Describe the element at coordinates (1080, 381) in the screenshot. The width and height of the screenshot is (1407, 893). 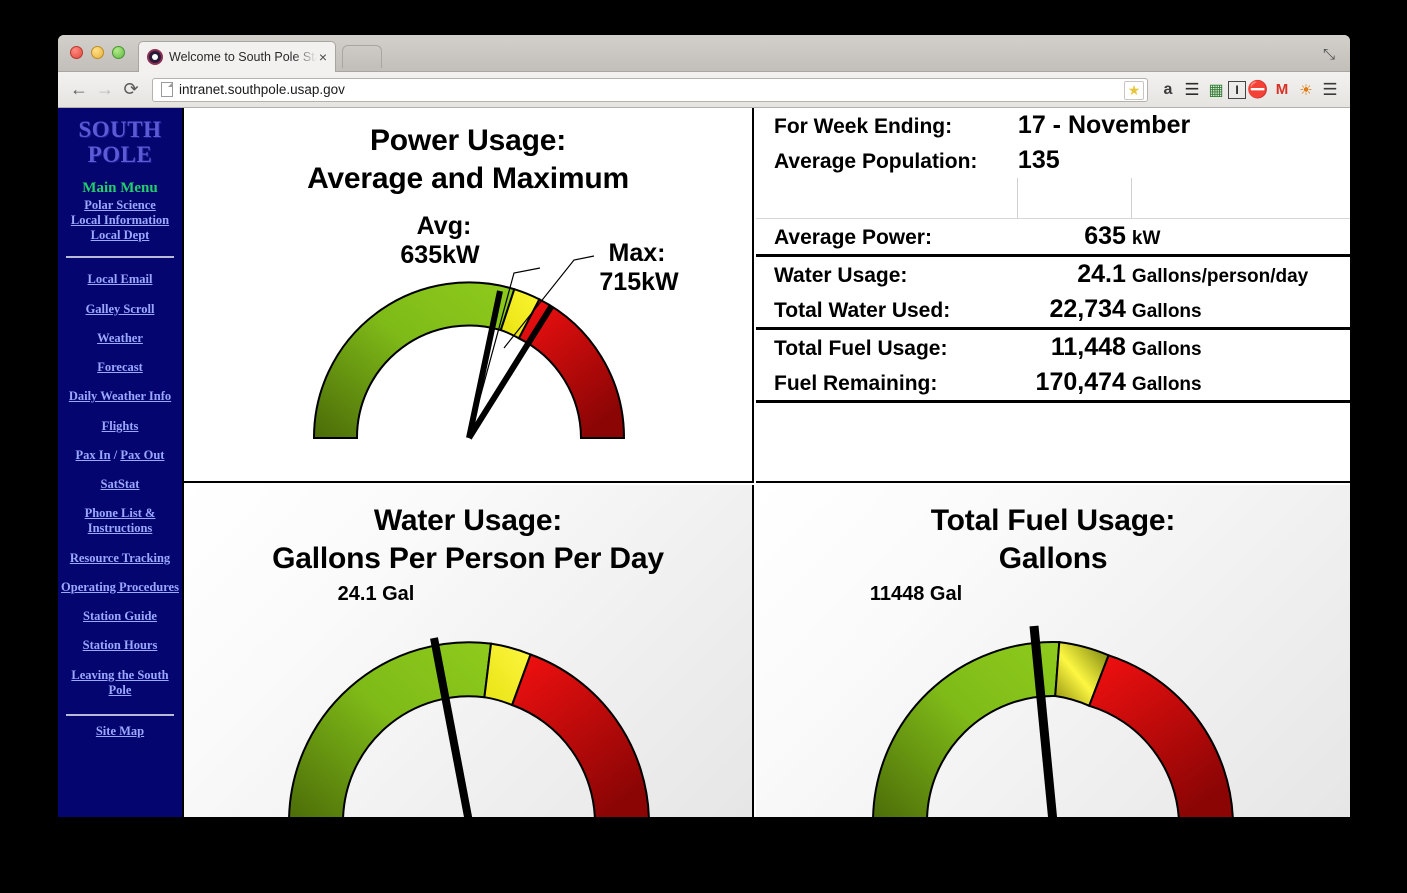
I see `fuel-remaining-value: 170,474` at that location.